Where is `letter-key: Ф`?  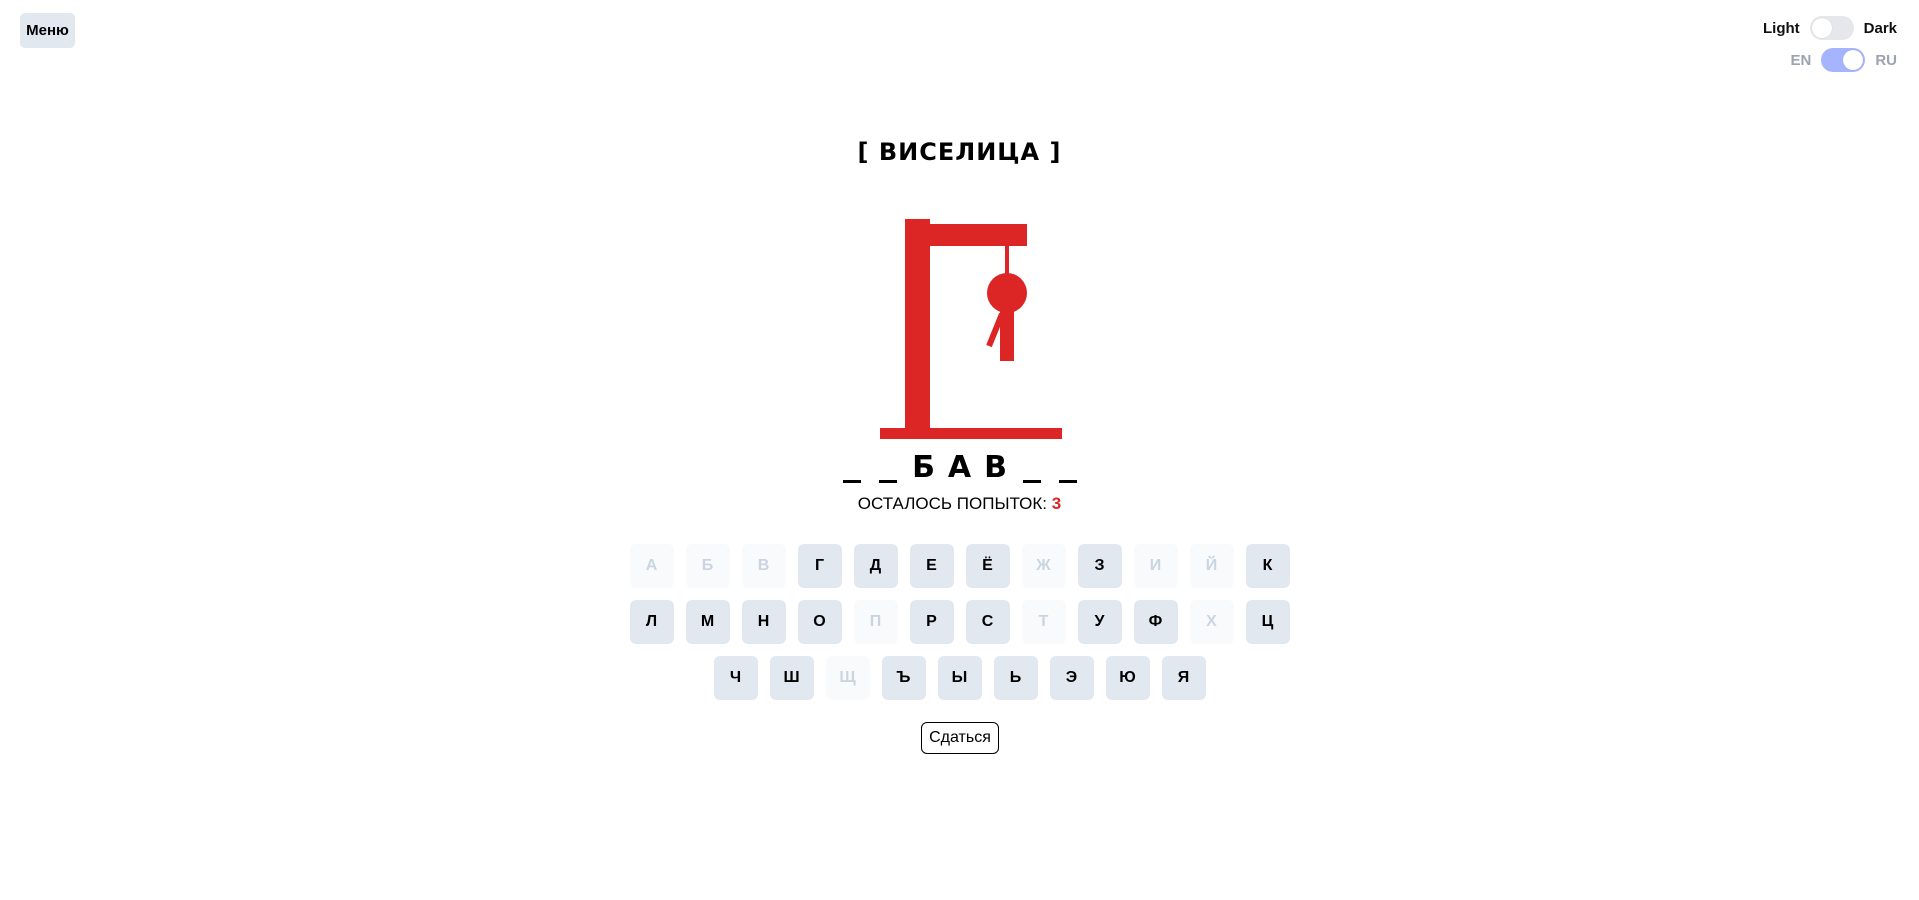
letter-key: Ф is located at coordinates (1155, 622).